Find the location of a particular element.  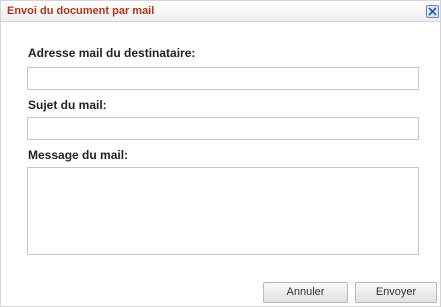

close-icon is located at coordinates (432, 11).